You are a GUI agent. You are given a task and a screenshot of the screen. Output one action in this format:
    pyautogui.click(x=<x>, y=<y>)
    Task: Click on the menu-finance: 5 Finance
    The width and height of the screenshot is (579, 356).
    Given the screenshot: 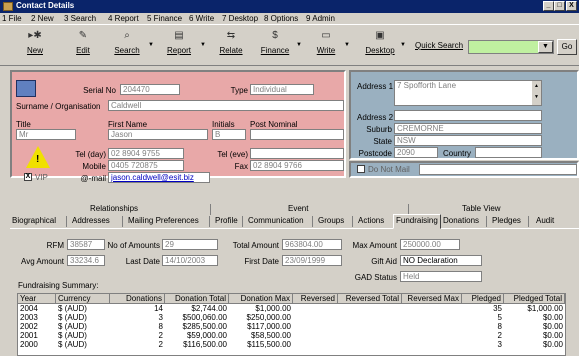 What is the action you would take?
    pyautogui.click(x=164, y=18)
    